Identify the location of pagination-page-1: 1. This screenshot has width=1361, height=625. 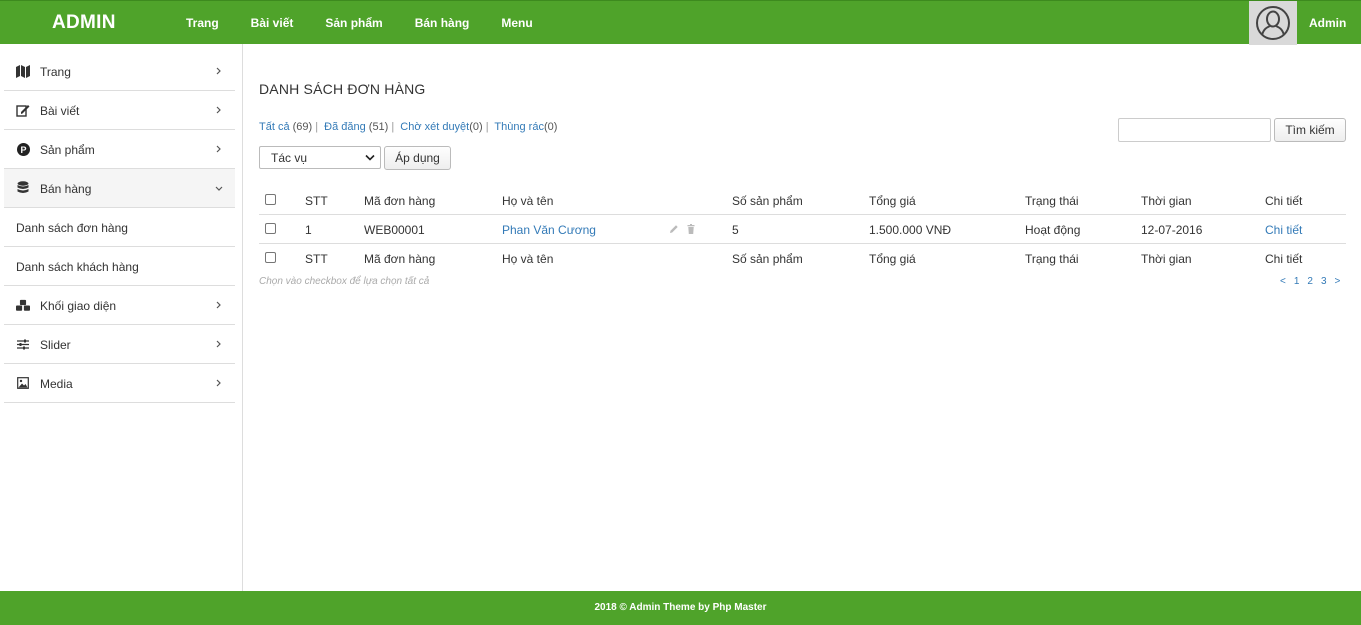
(1297, 281).